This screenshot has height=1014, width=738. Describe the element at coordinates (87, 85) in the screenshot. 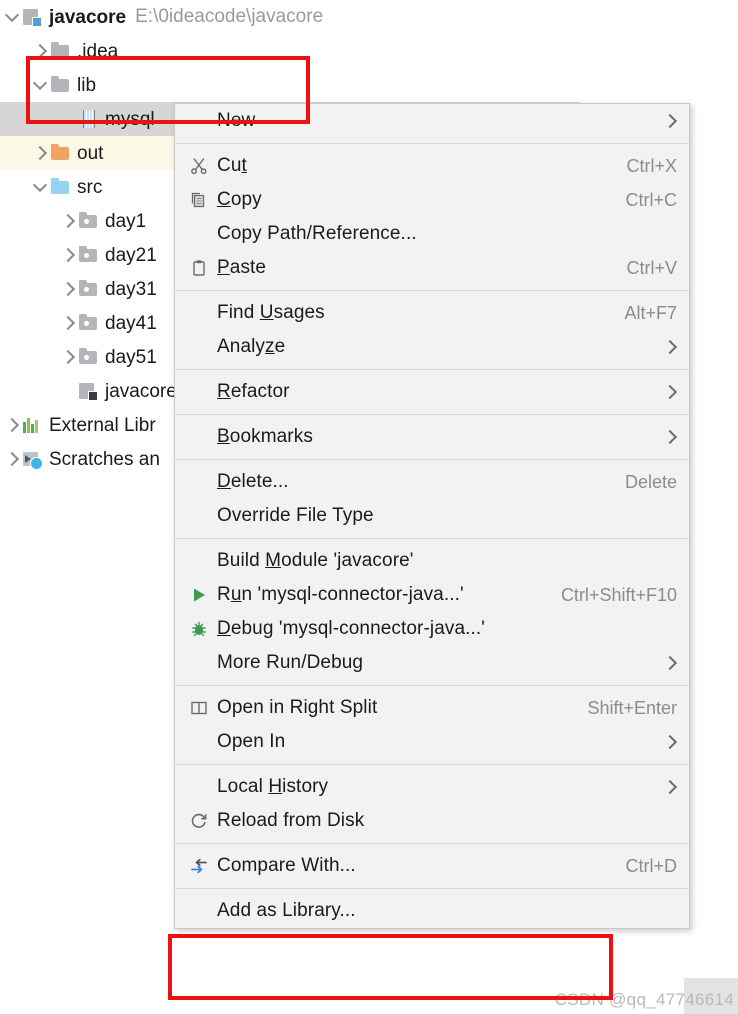

I see `tree-item-label: lib` at that location.